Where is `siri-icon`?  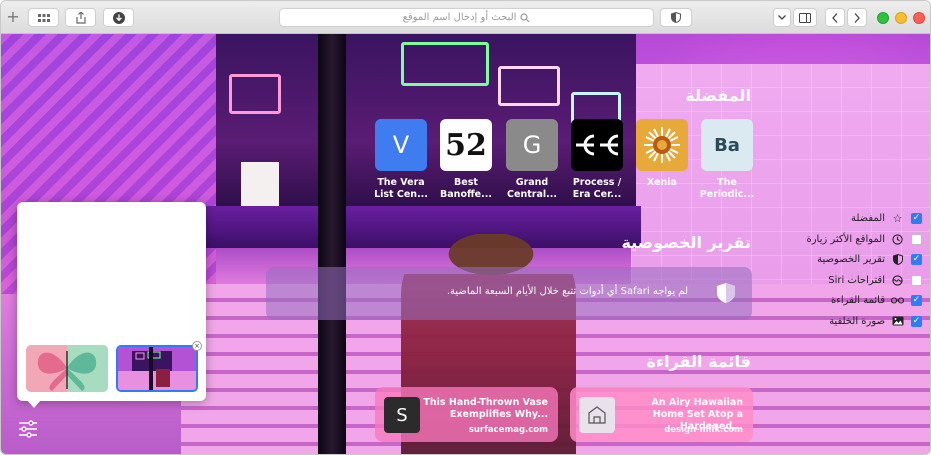
siri-icon is located at coordinates (897, 280).